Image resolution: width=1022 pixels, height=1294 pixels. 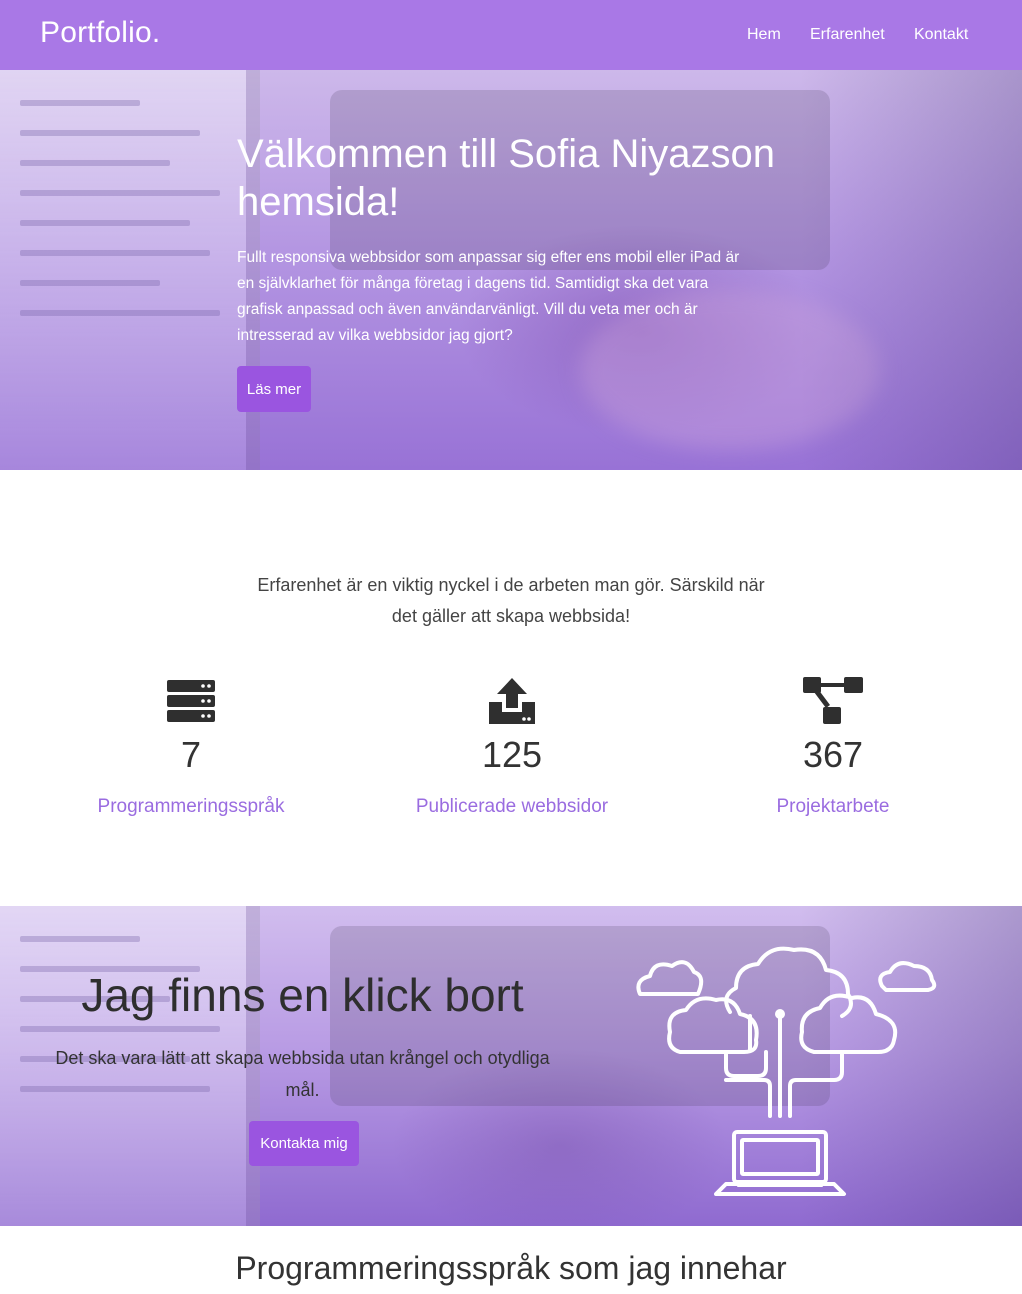 I want to click on brand-logo: Portfolio., so click(x=100, y=33).